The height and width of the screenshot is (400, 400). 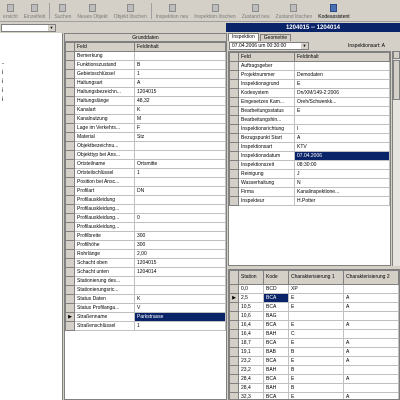 I want to click on field-value-cell: 2,00, so click(x=180, y=254).